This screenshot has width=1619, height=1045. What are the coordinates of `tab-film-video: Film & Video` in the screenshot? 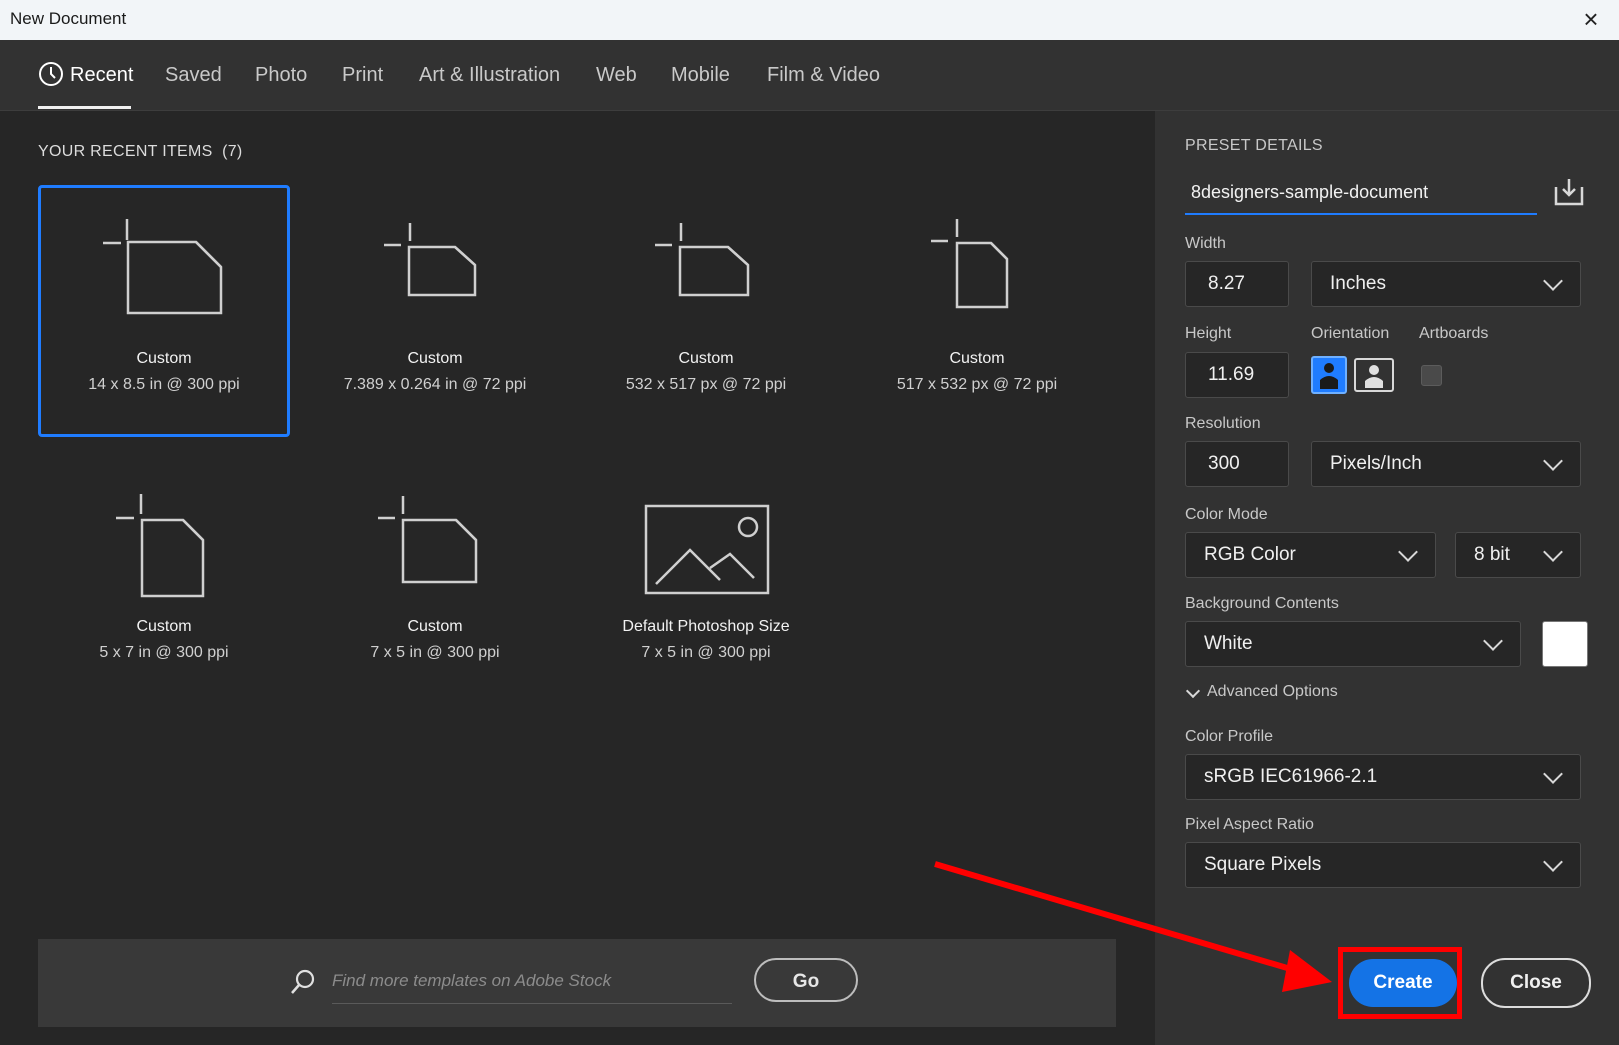 It's located at (823, 75).